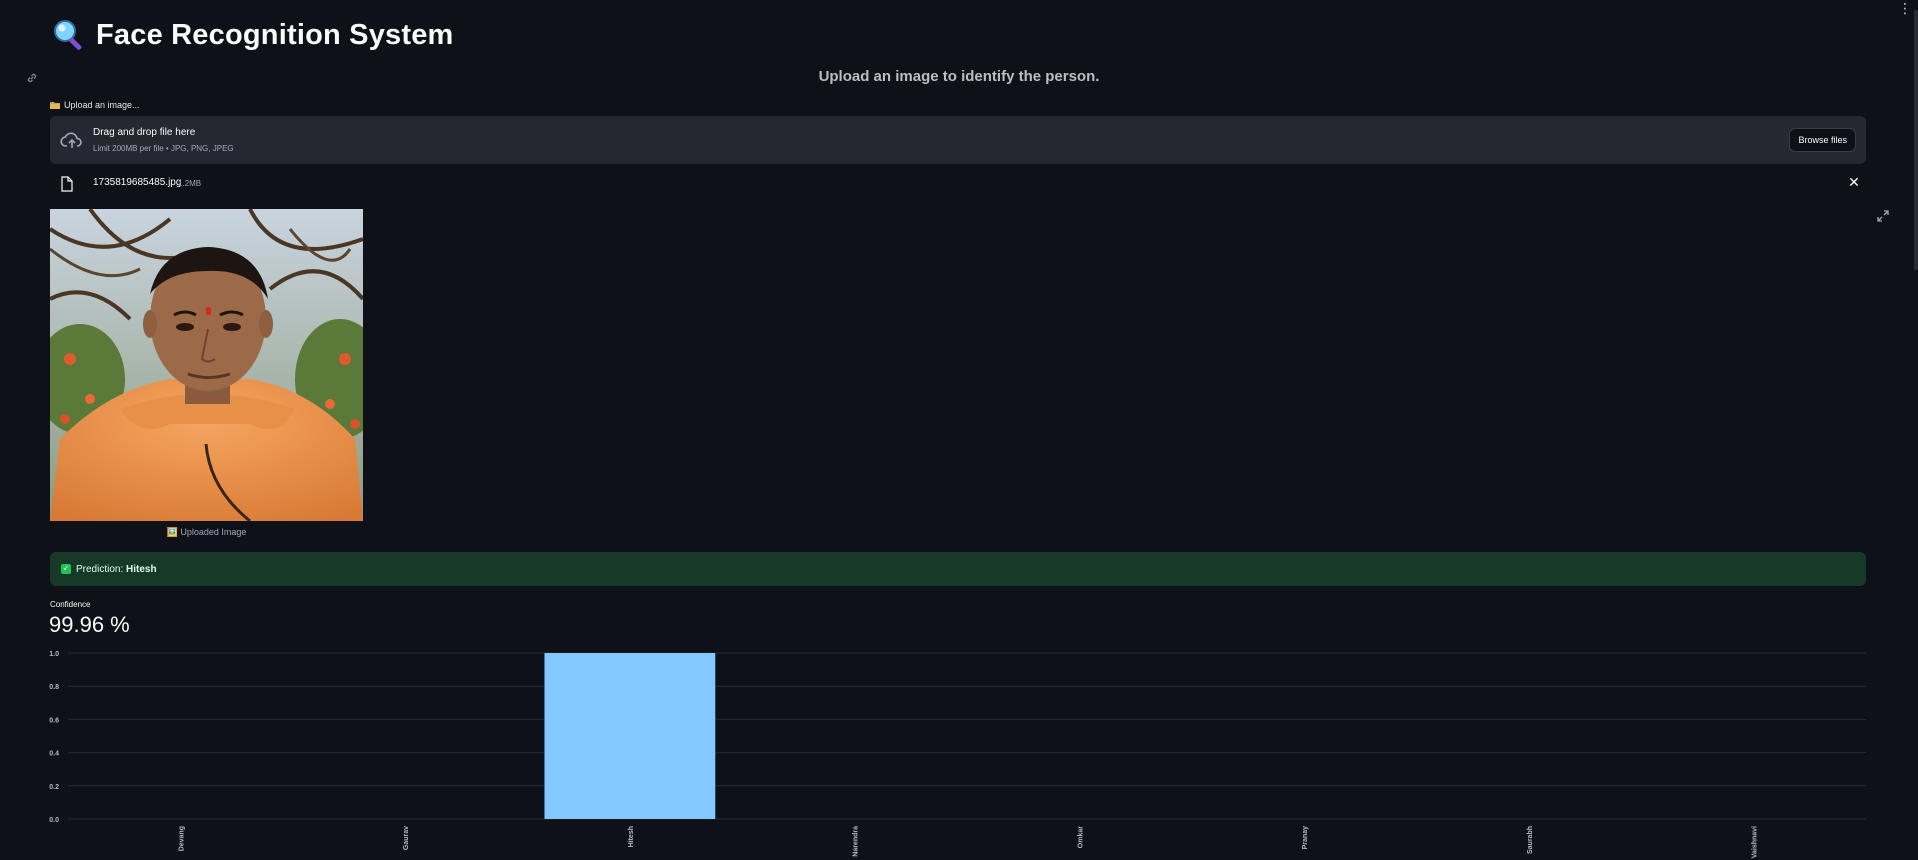  What do you see at coordinates (1080, 837) in the screenshot?
I see `x-tick-label: Omkar` at bounding box center [1080, 837].